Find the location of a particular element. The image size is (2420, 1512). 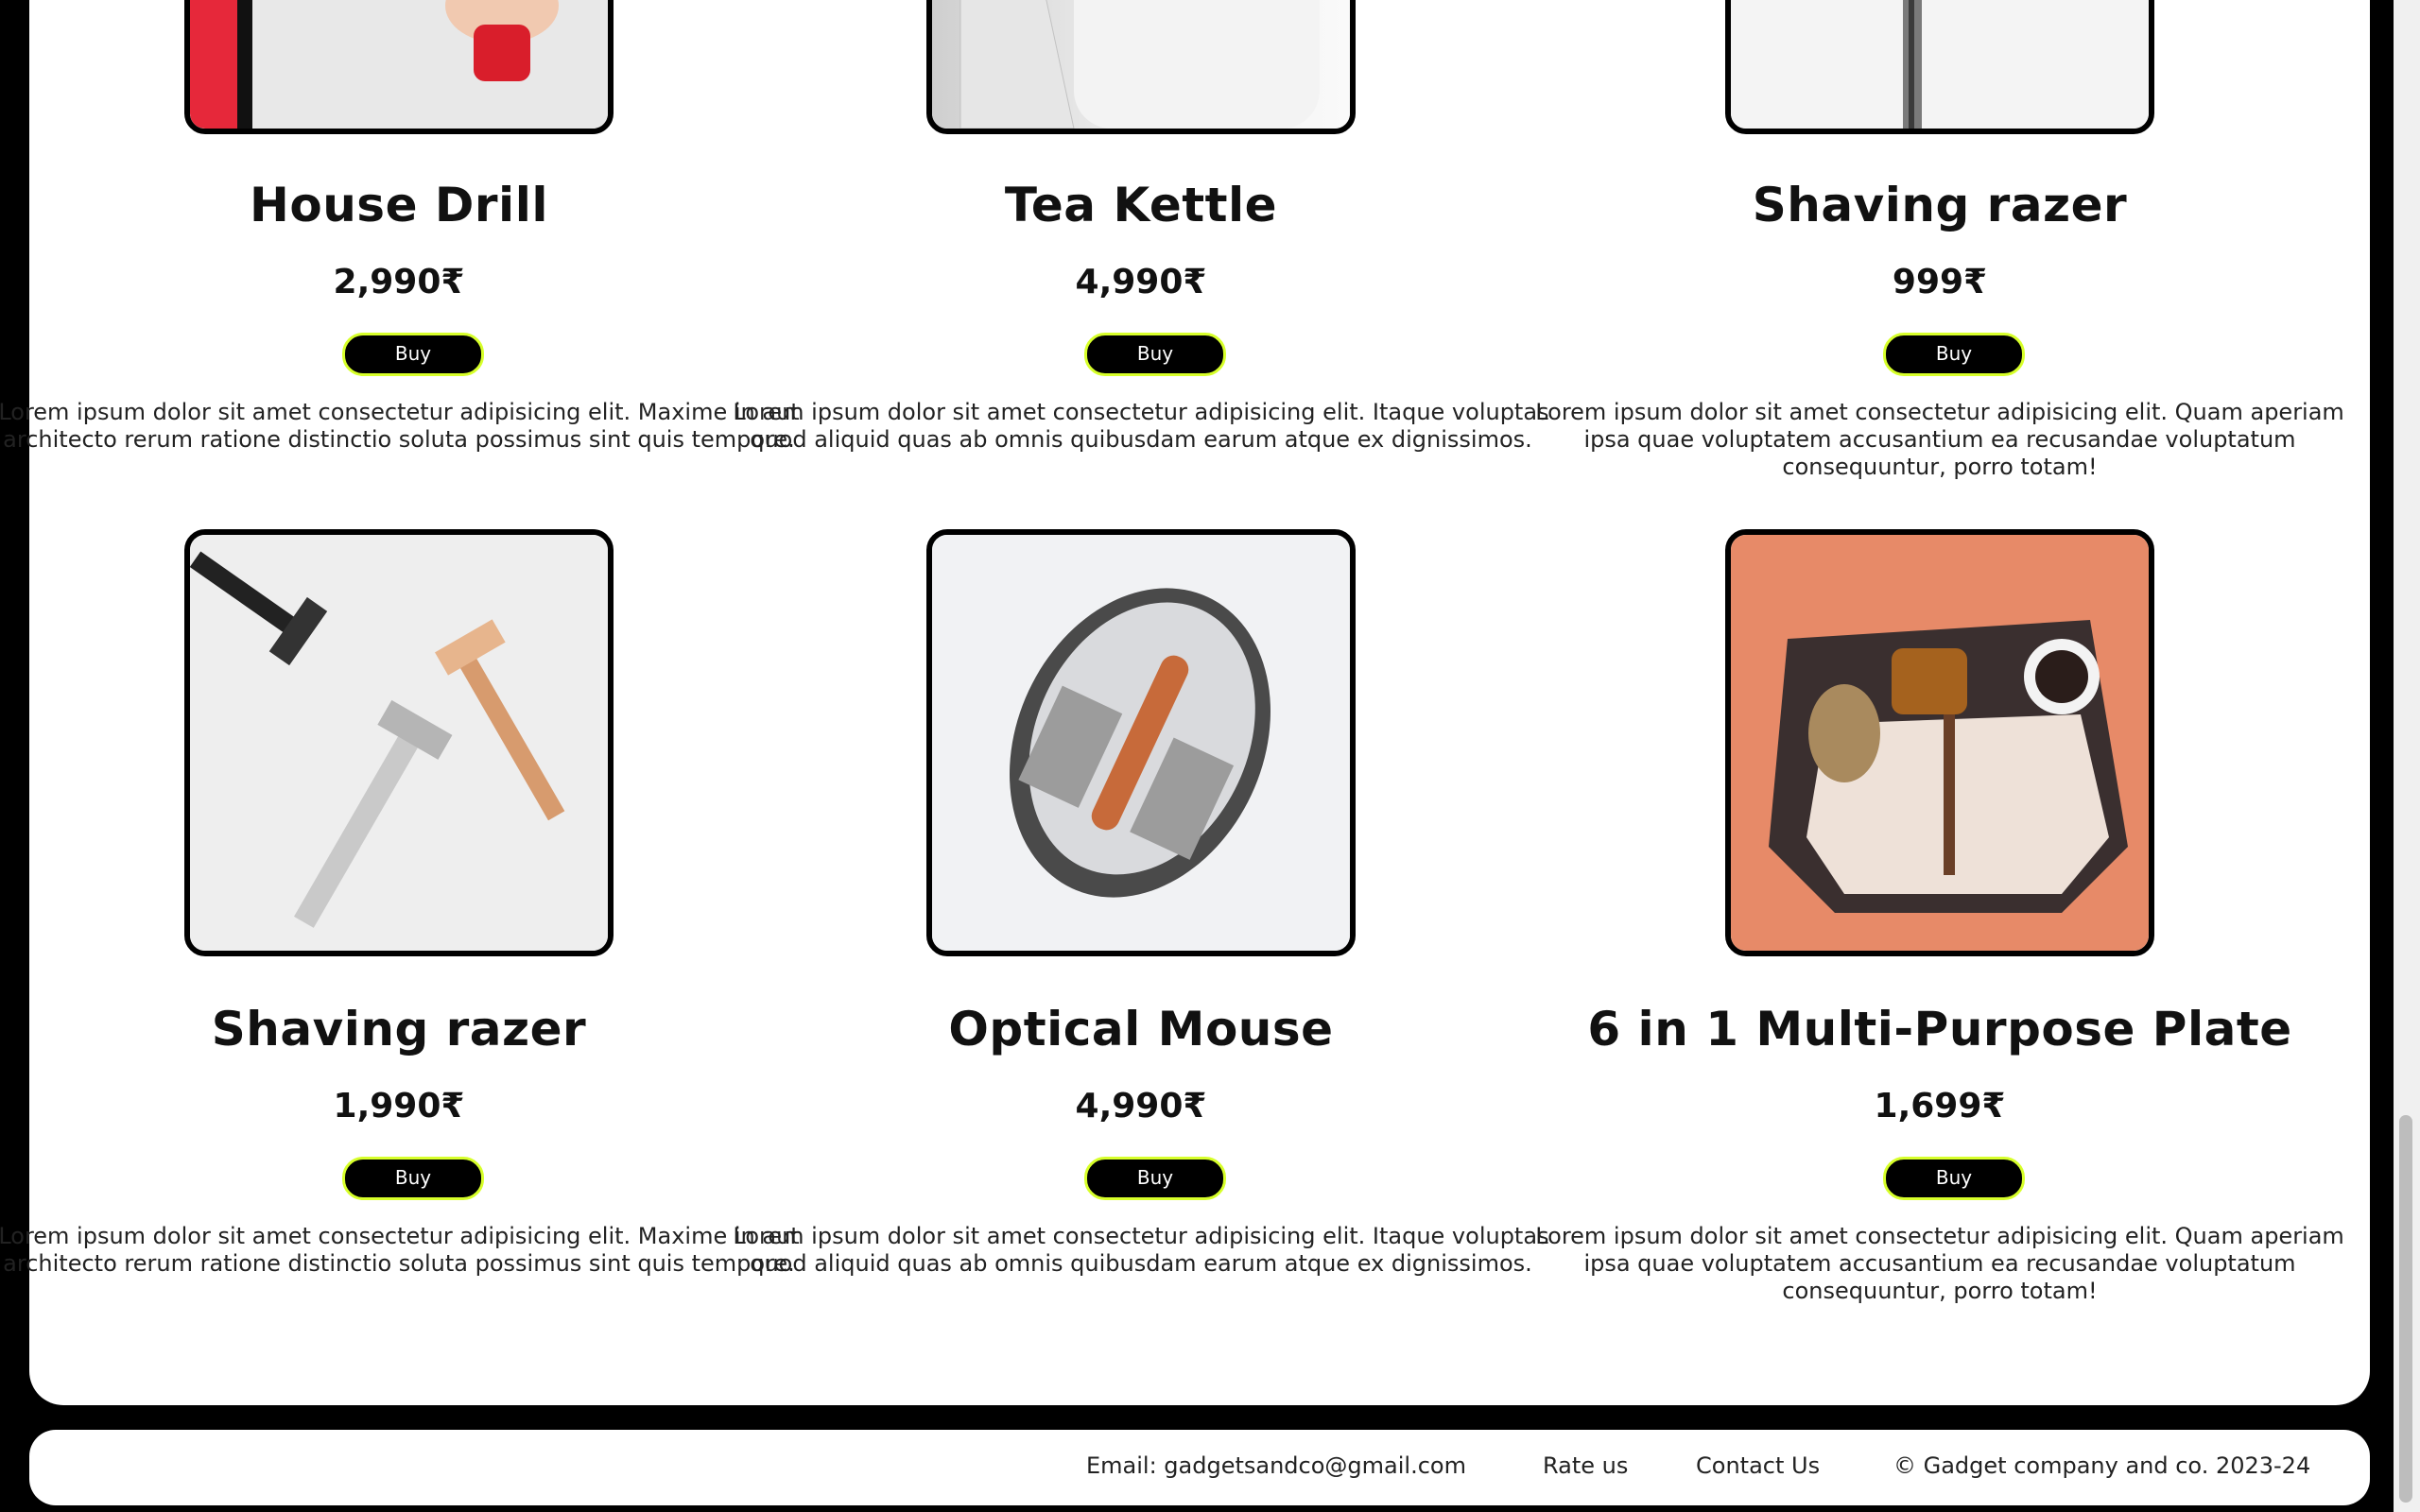

product-image-house-drill is located at coordinates (399, 67).